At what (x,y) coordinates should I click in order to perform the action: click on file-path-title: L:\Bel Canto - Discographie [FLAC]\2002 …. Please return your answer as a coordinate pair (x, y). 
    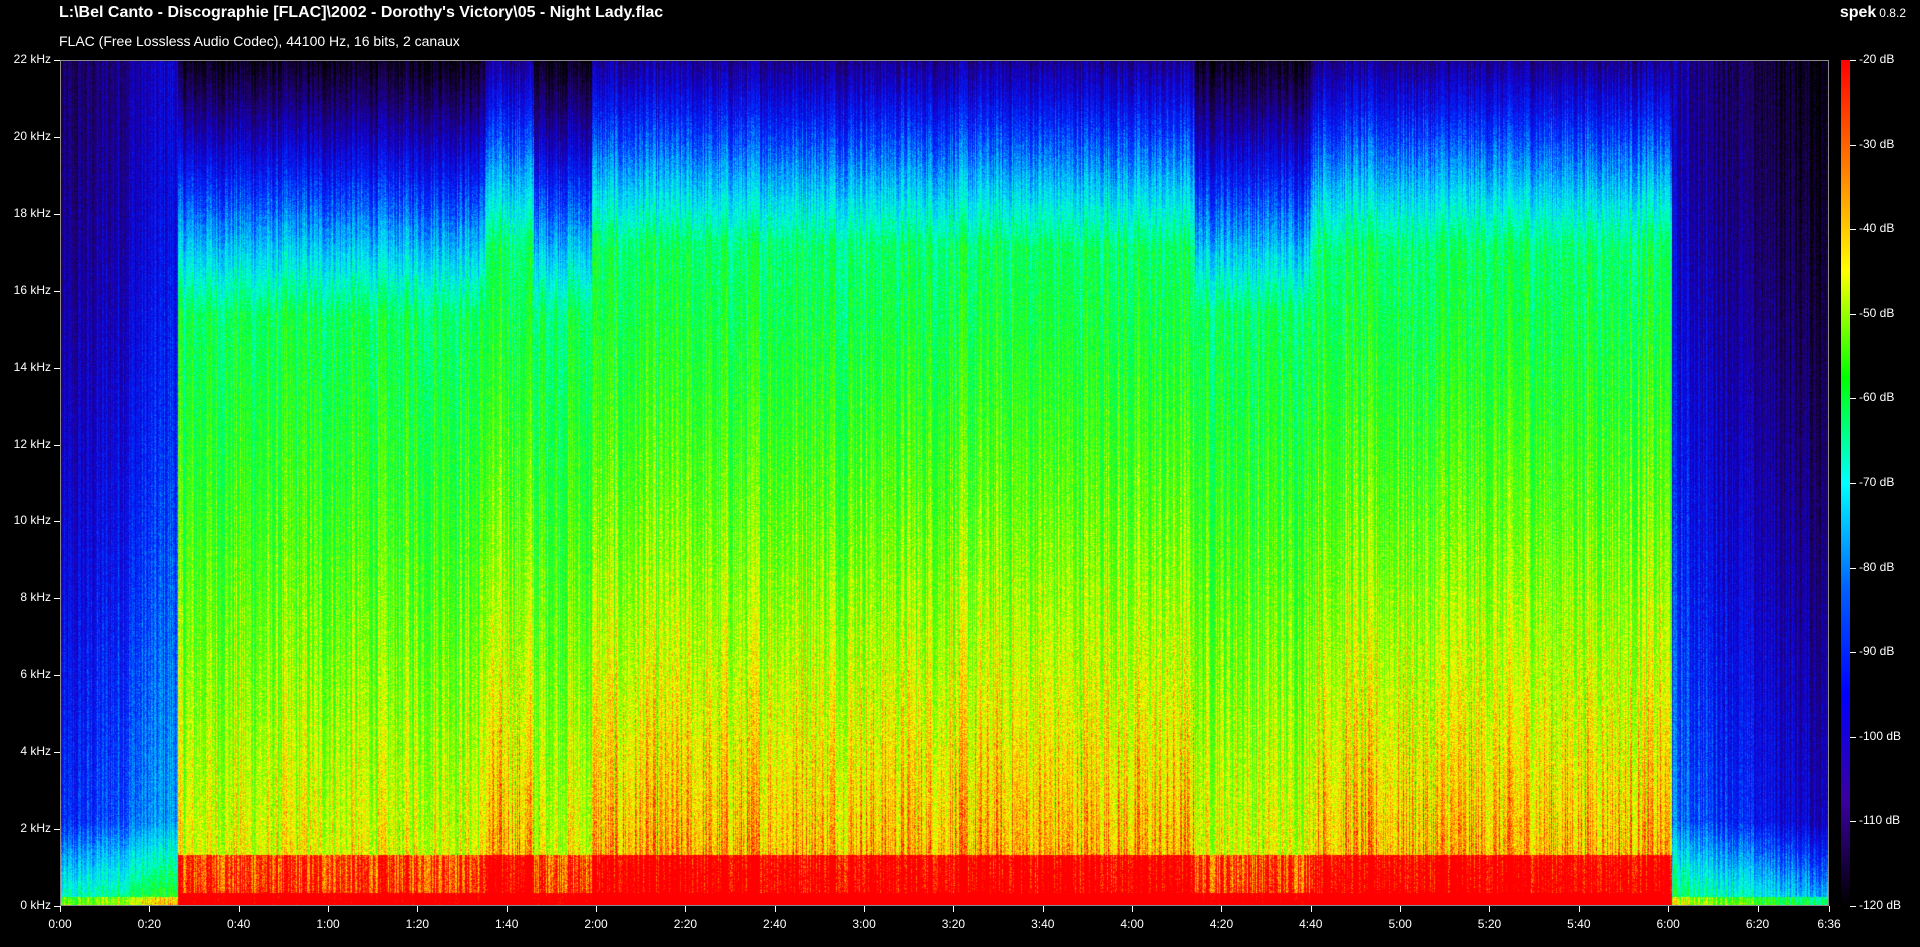
    Looking at the image, I should click on (361, 12).